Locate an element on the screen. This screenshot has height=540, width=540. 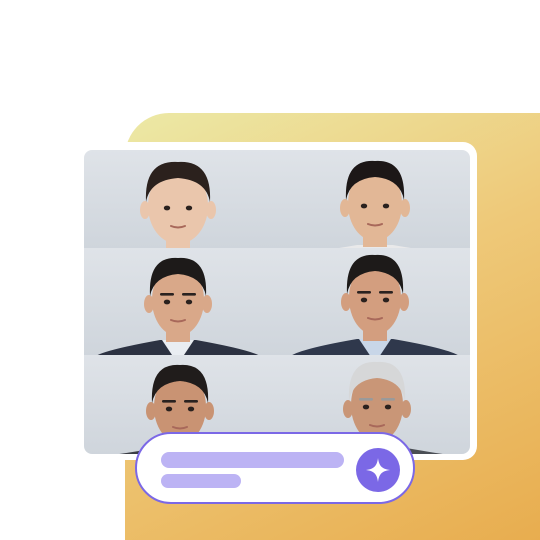
generate-button is located at coordinates (378, 470).